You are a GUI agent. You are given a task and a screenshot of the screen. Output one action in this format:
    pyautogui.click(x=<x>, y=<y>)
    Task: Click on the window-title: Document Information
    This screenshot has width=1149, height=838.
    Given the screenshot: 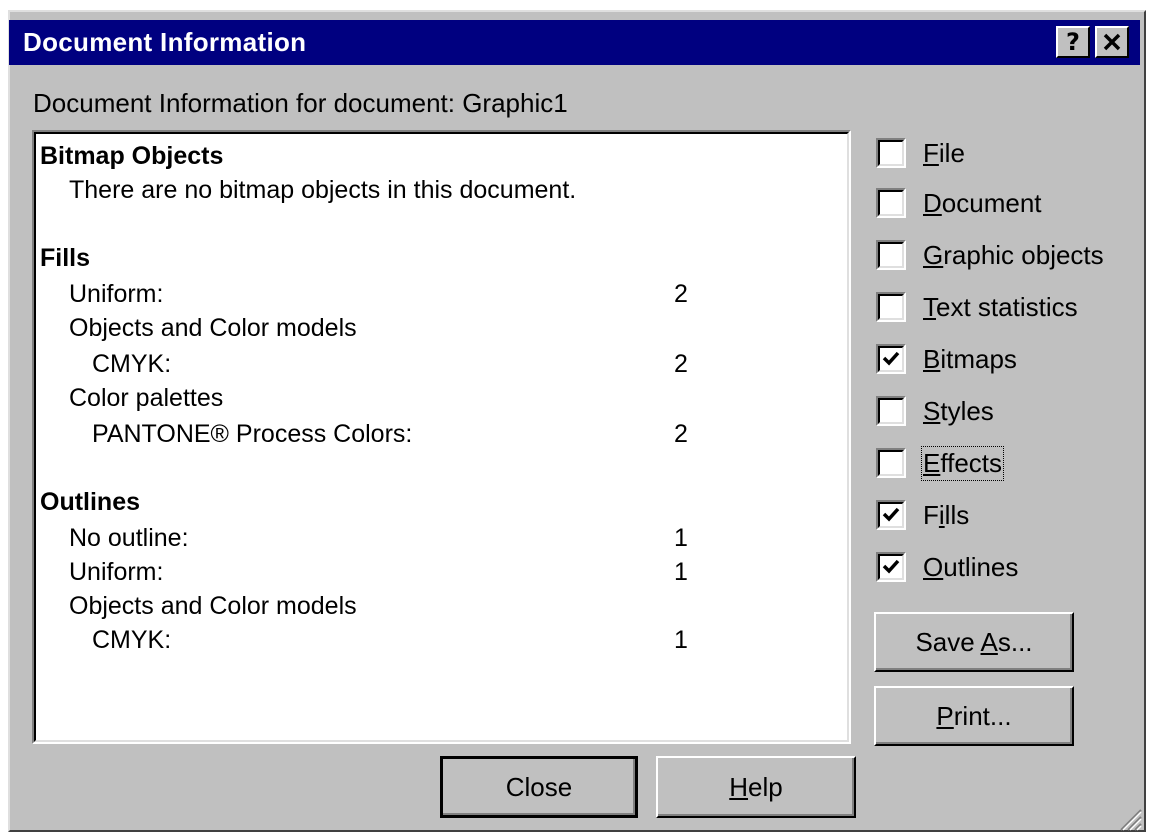 What is the action you would take?
    pyautogui.click(x=165, y=42)
    